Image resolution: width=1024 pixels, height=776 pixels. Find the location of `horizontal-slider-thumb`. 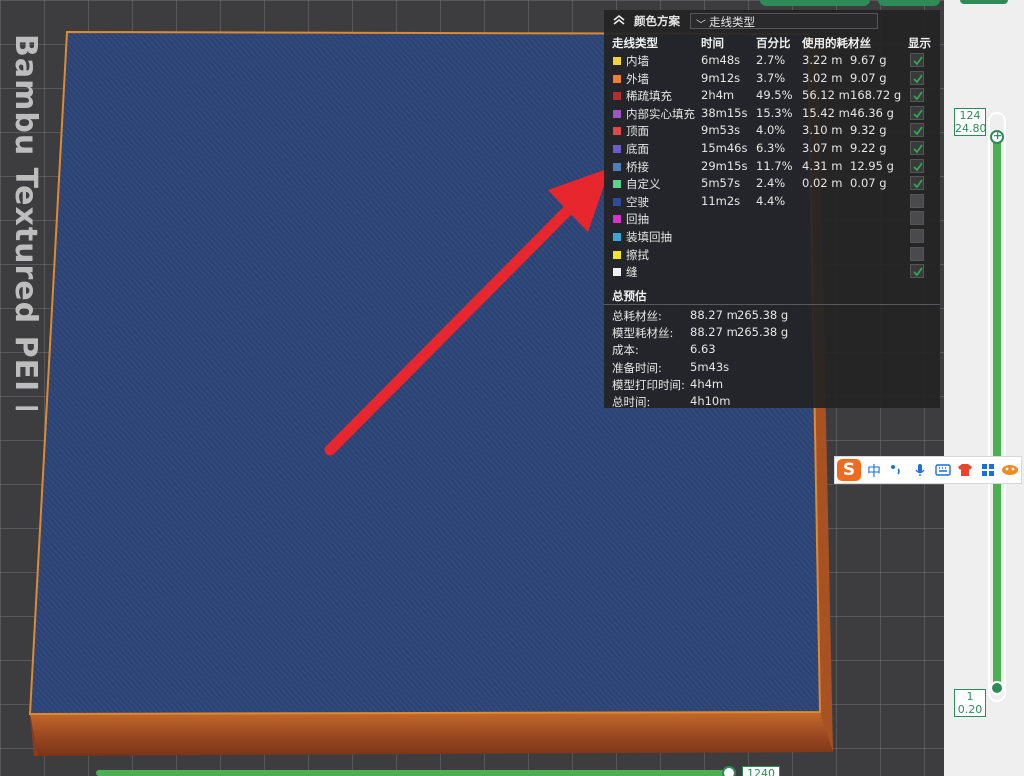

horizontal-slider-thumb is located at coordinates (729, 771).